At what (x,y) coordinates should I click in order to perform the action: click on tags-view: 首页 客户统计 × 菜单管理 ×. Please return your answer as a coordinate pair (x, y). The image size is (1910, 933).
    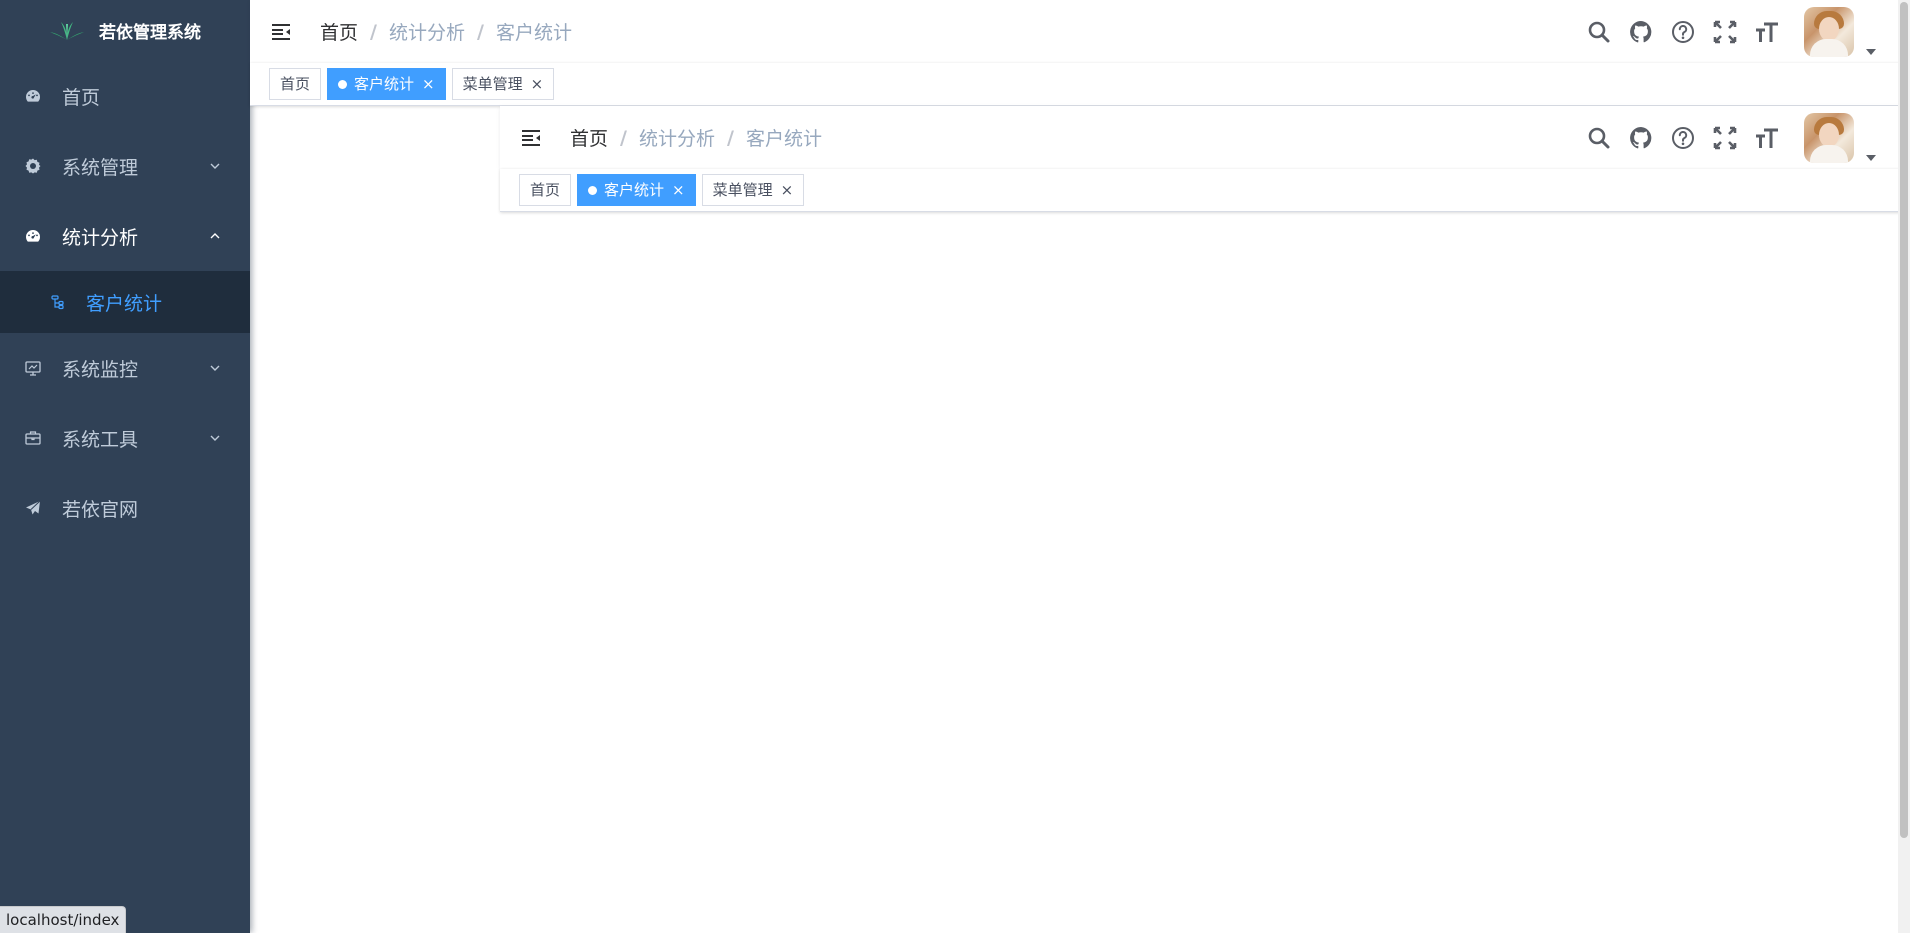
    Looking at the image, I should click on (1080, 84).